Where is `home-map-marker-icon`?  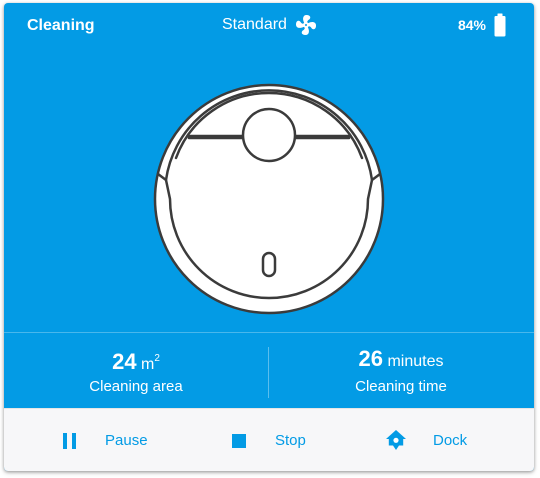 home-map-marker-icon is located at coordinates (396, 441).